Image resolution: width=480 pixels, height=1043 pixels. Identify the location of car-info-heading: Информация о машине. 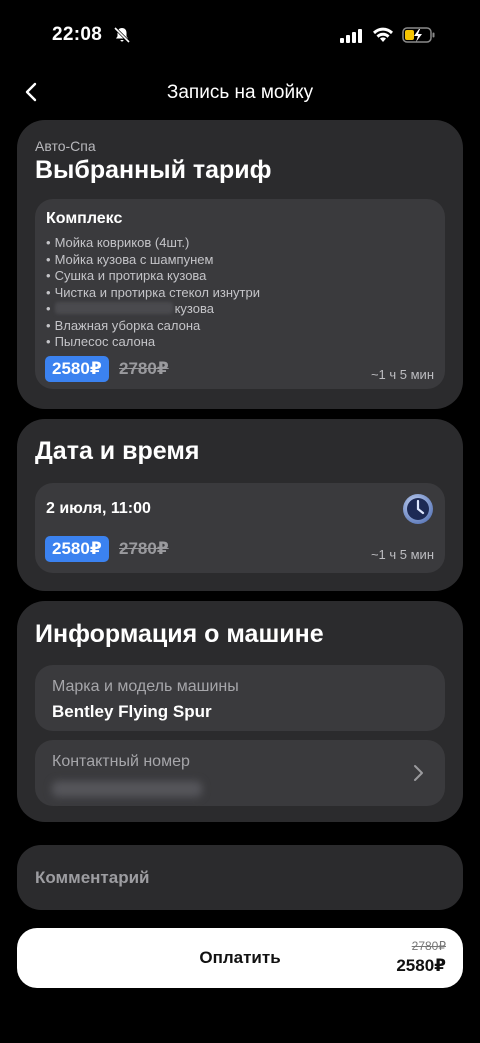
(179, 634).